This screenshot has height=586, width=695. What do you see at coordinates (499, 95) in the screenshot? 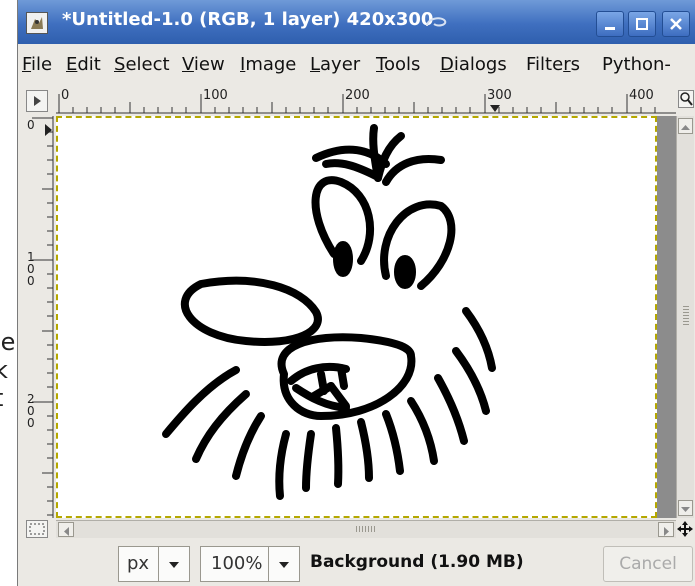
I see `ruler-label: 300` at bounding box center [499, 95].